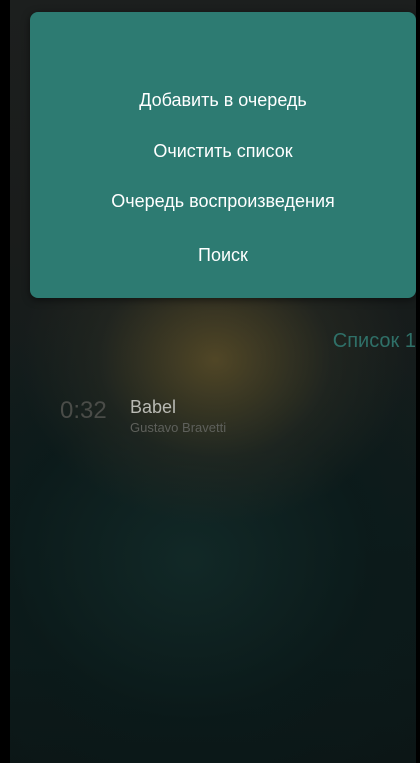  I want to click on menu-item-play-queue: Очередь воспроизведения, so click(223, 201).